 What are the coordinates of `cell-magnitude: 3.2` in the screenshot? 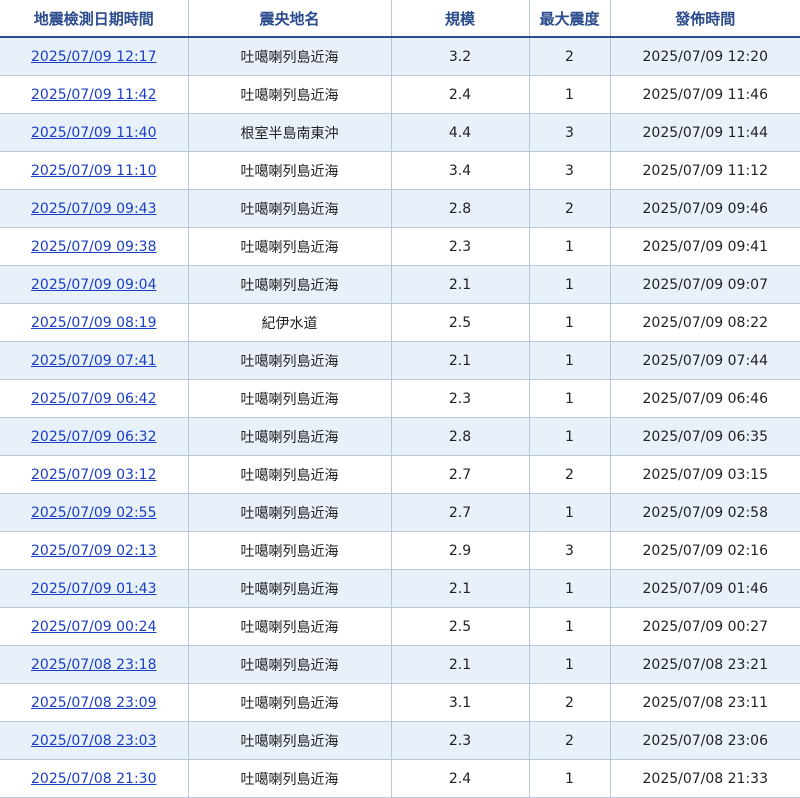 It's located at (460, 56).